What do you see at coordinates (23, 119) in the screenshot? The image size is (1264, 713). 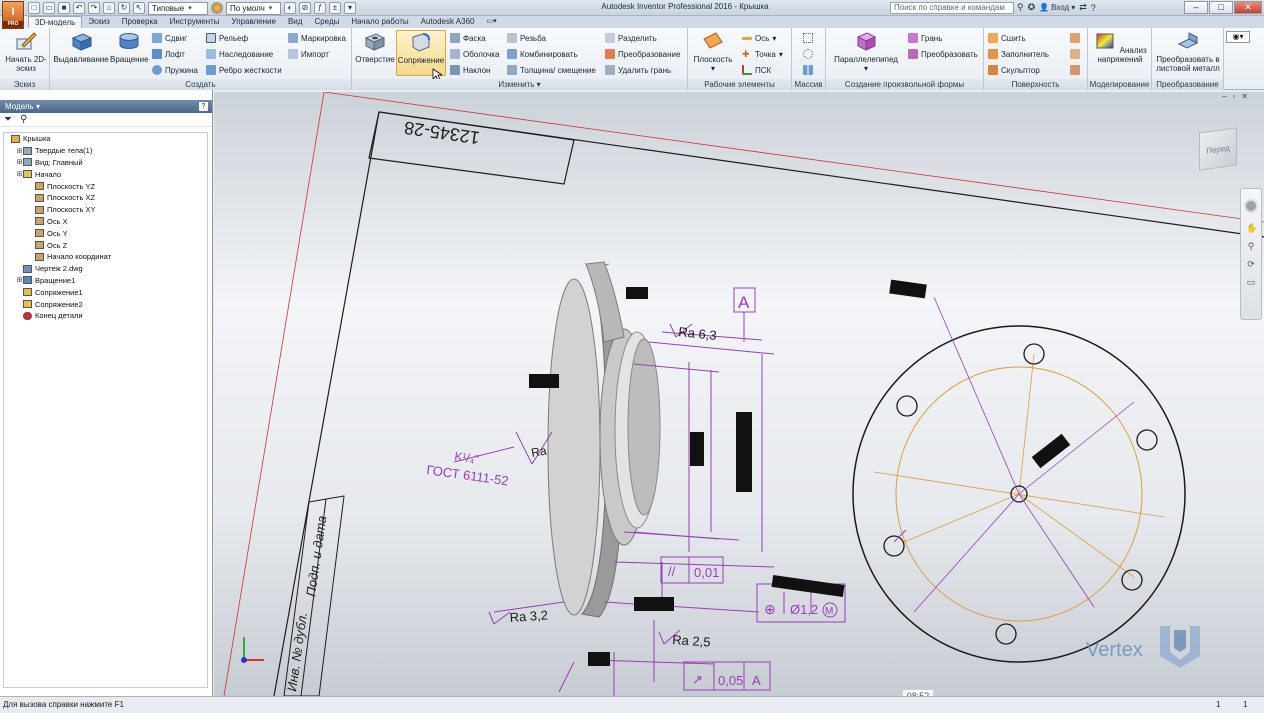 I see `find-icon: ⚲` at bounding box center [23, 119].